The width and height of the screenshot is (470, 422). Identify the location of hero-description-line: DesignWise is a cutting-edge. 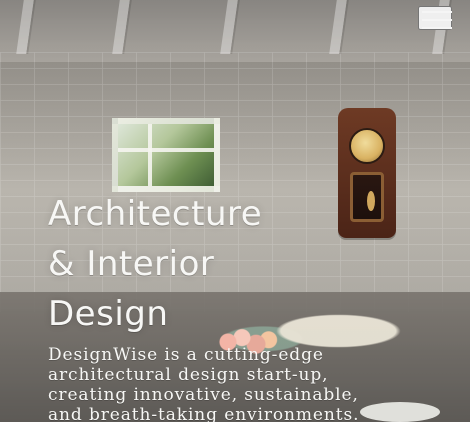
(186, 355).